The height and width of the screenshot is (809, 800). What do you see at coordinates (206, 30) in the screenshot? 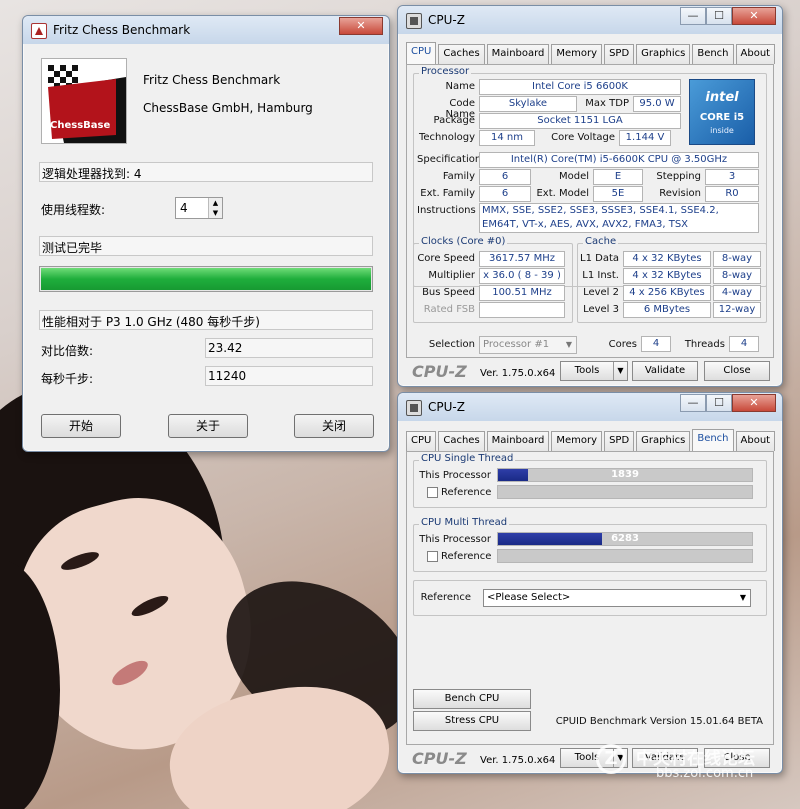
I see `fritz-titlebar: Fritz Chess Benchmark ✕` at bounding box center [206, 30].